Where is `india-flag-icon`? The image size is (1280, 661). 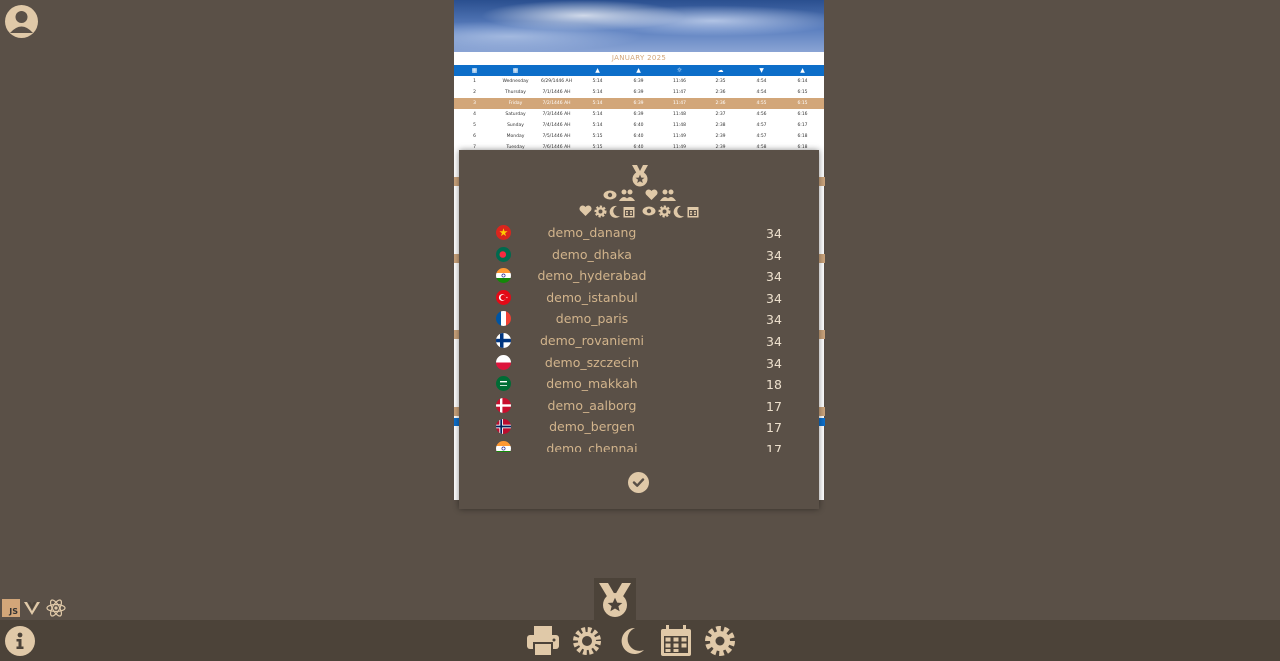 india-flag-icon is located at coordinates (503, 276).